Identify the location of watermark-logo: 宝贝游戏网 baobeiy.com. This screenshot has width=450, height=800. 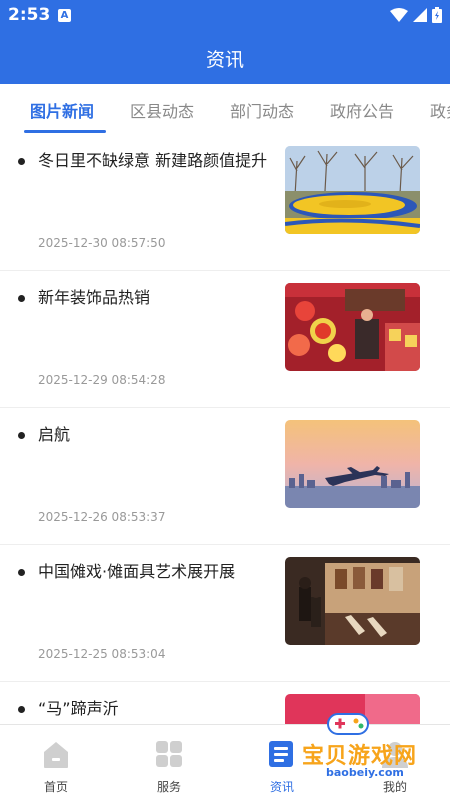
(352, 746).